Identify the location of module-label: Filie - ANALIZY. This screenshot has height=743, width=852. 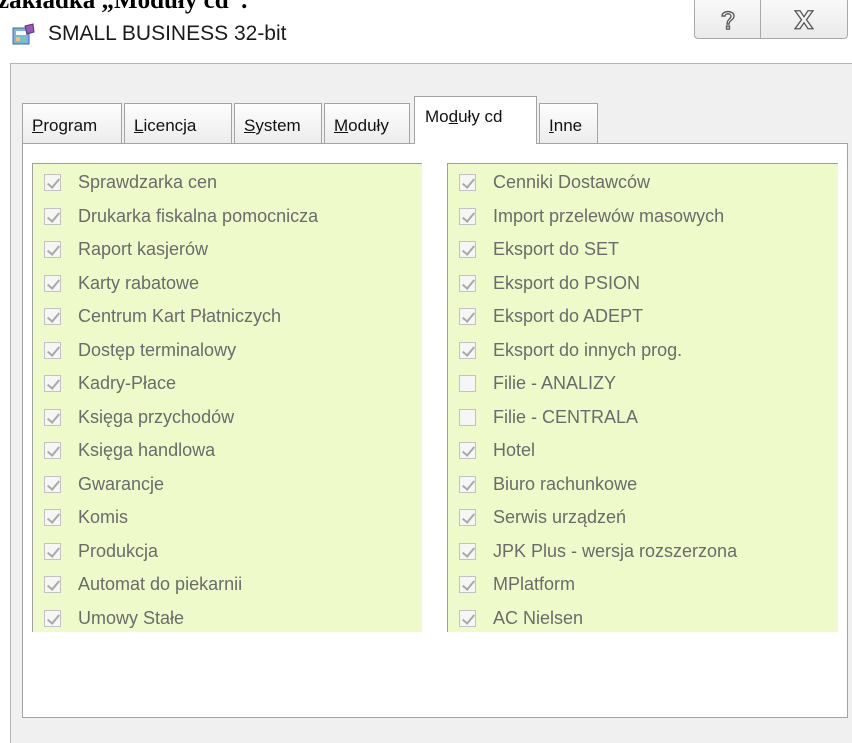
(555, 383).